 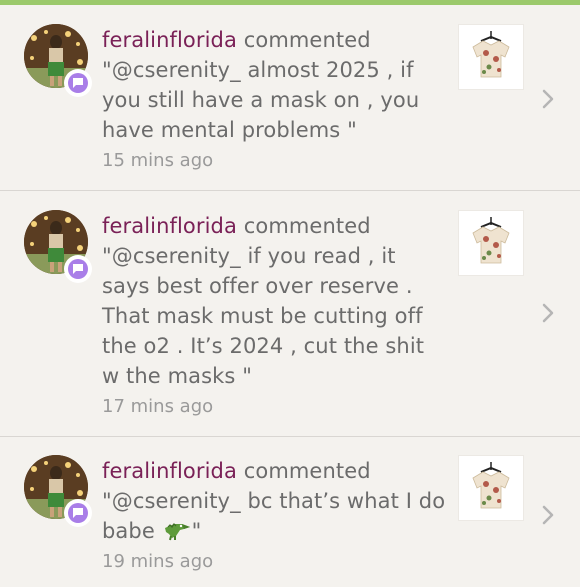 What do you see at coordinates (158, 406) in the screenshot?
I see `timestamp: 17 mins ago` at bounding box center [158, 406].